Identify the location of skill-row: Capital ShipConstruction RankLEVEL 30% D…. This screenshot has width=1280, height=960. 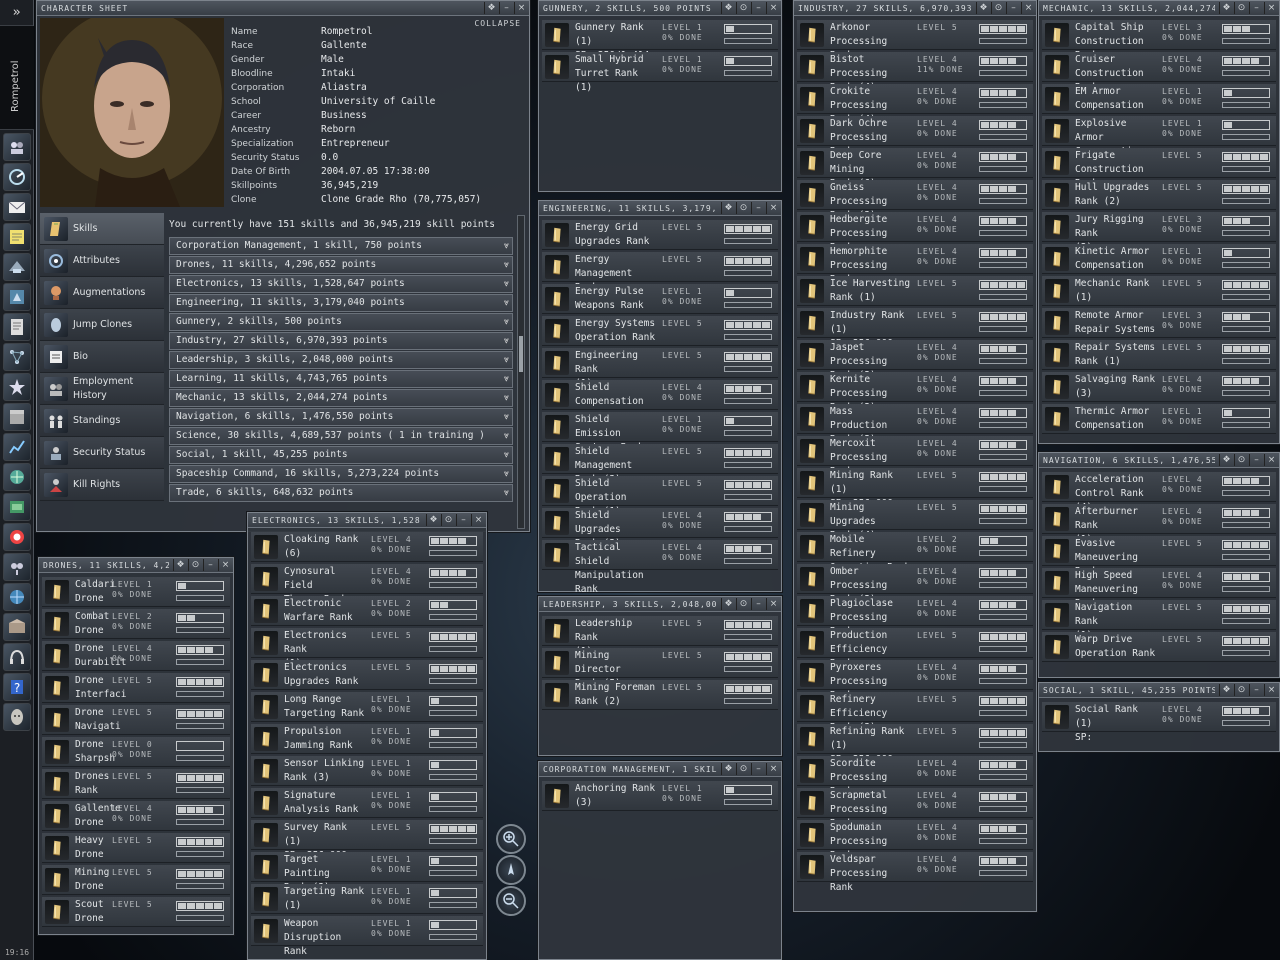
(1159, 40).